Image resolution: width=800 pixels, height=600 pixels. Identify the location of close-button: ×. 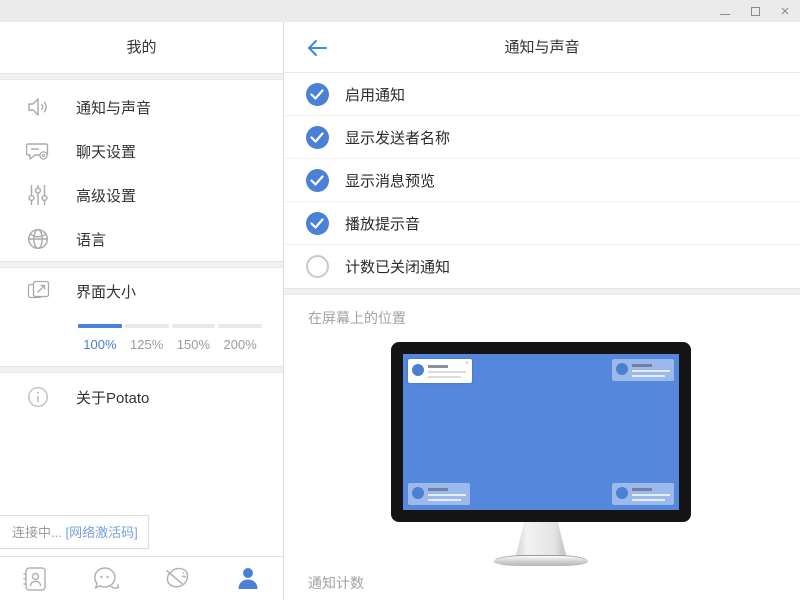
(785, 11).